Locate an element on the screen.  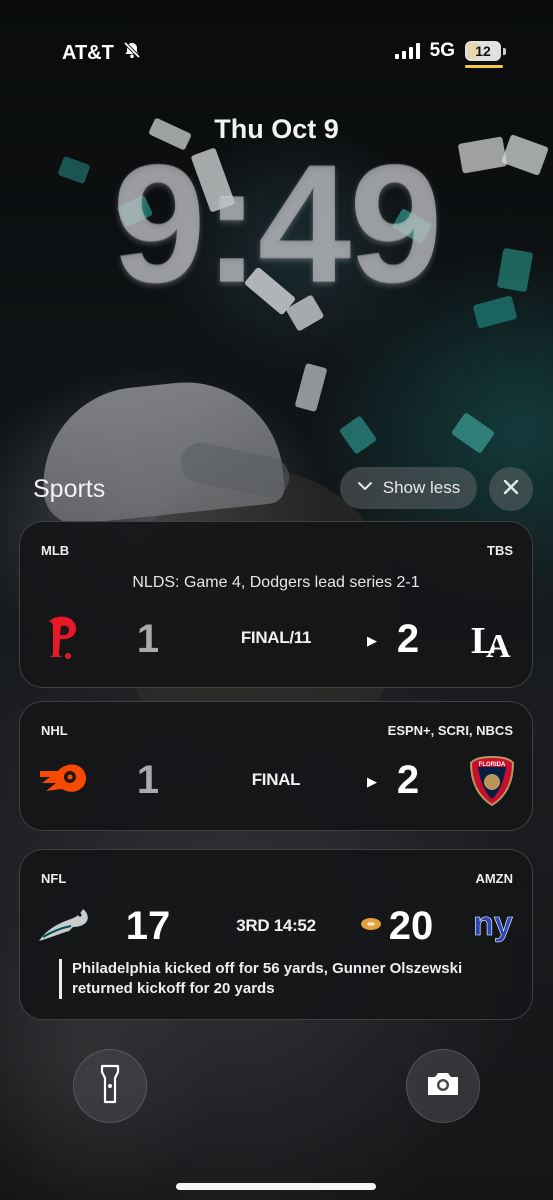
panthers-logo-icon: FLORIDA is located at coordinates (492, 781).